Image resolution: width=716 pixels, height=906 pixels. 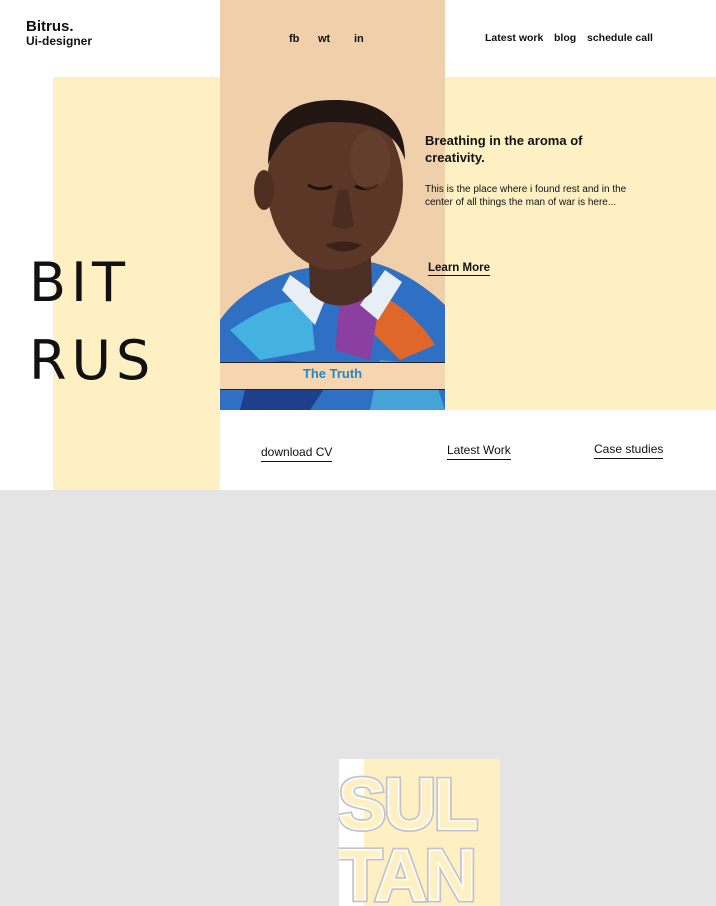 What do you see at coordinates (294, 39) in the screenshot?
I see `social-link-facebook: fb` at bounding box center [294, 39].